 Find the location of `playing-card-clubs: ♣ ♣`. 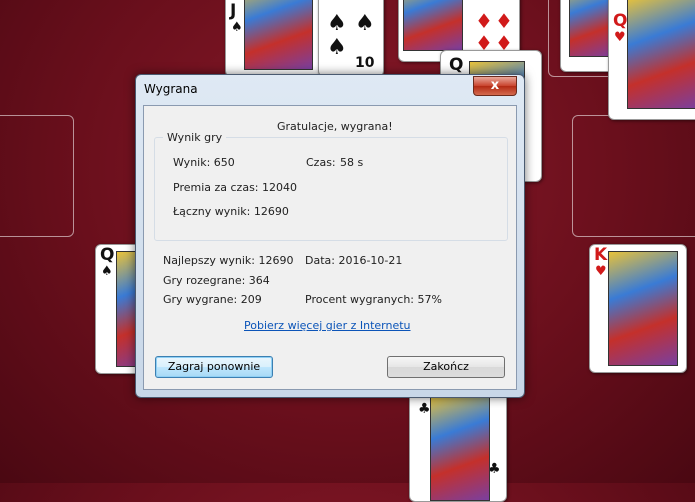

playing-card-clubs: ♣ ♣ is located at coordinates (458, 446).